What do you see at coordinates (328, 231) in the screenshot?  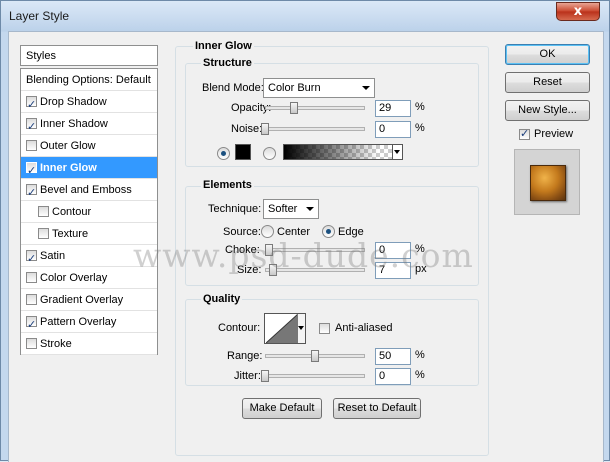 I see `source-edge-radio` at bounding box center [328, 231].